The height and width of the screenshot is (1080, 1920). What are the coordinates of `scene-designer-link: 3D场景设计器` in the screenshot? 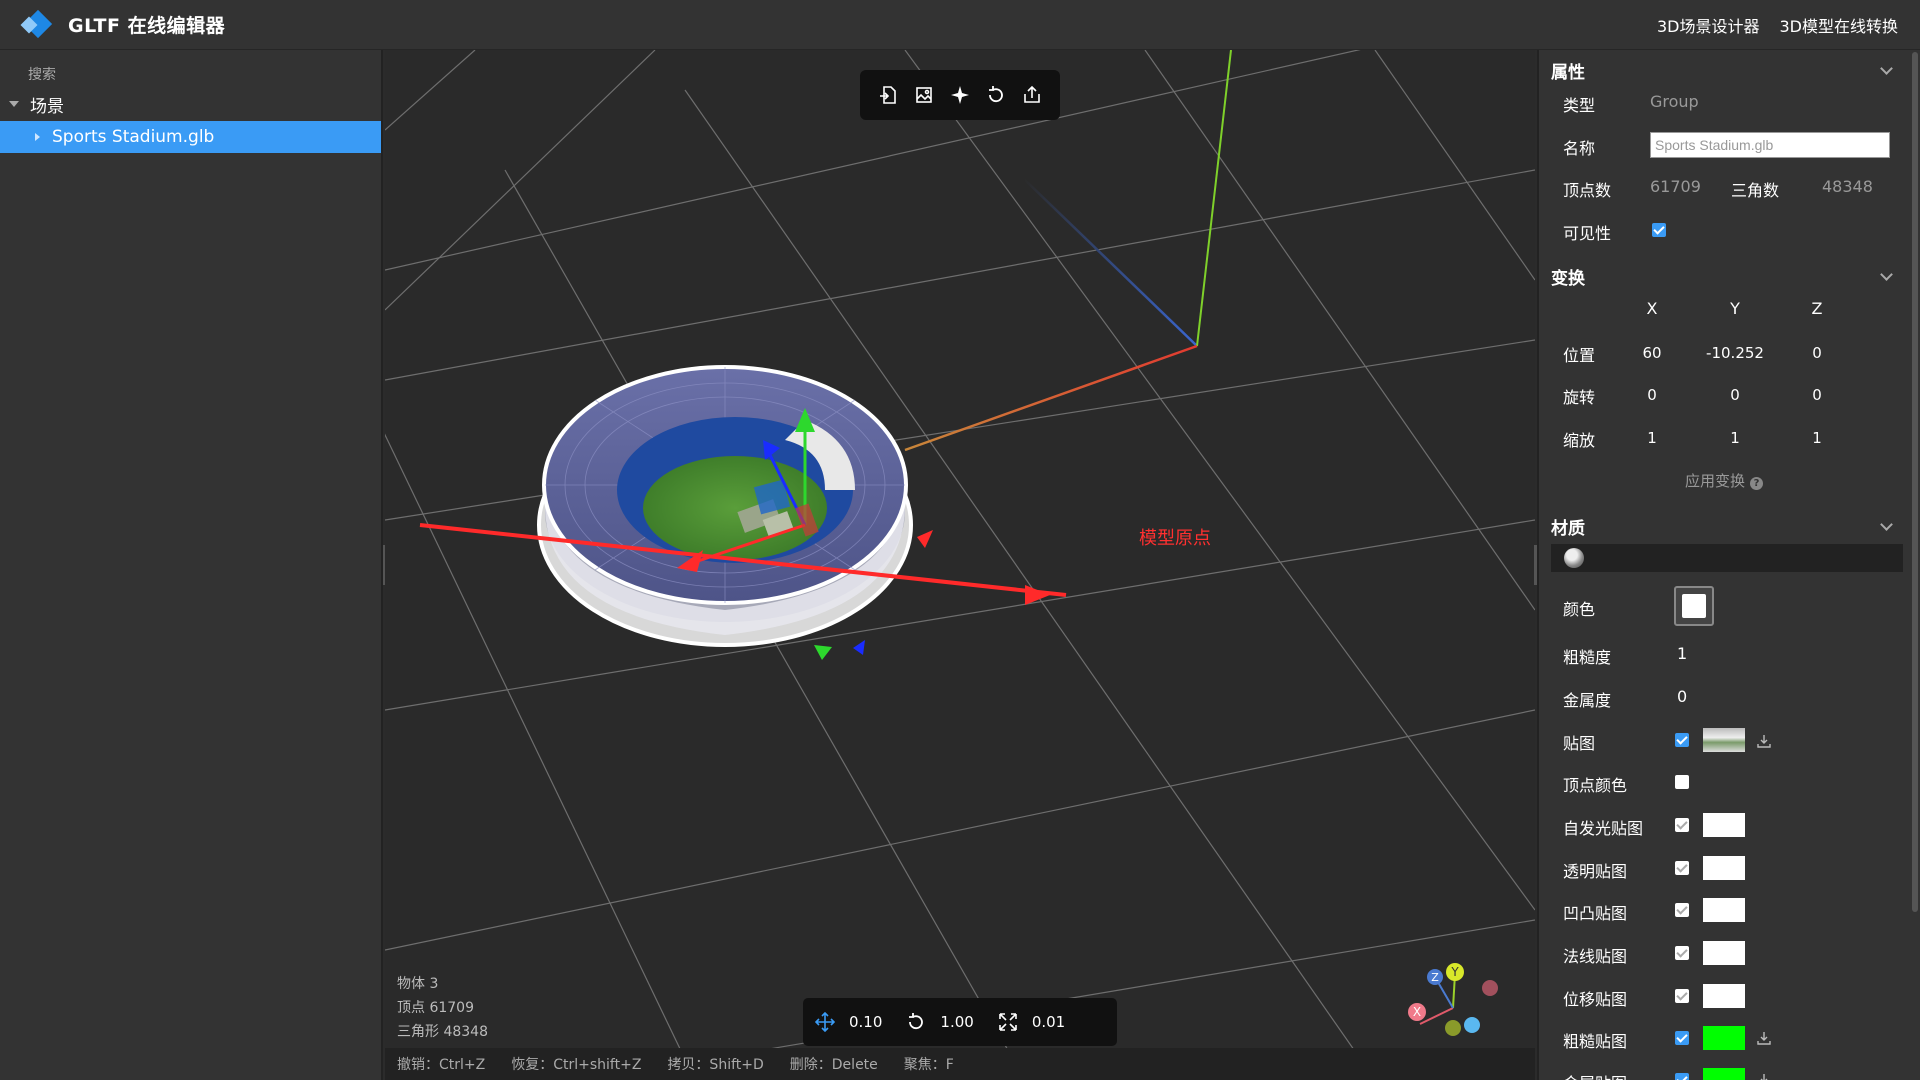 It's located at (1708, 25).